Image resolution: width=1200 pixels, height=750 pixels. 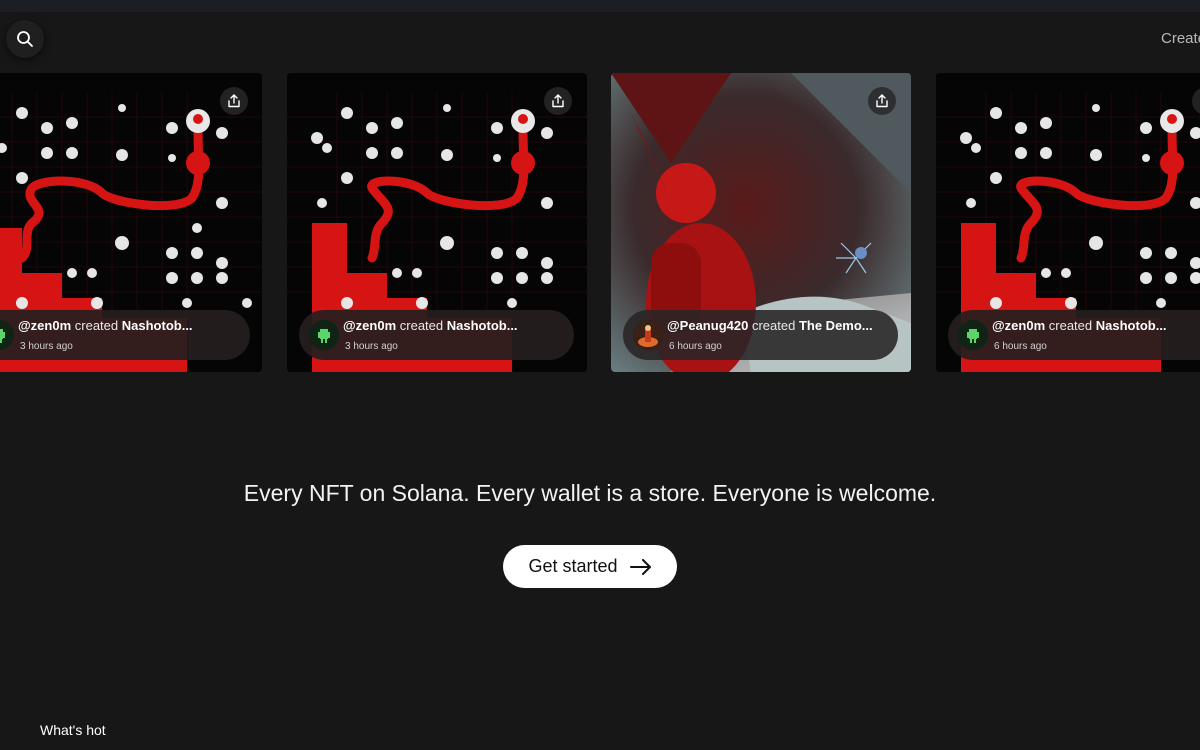 I want to click on search-button, so click(x=25, y=39).